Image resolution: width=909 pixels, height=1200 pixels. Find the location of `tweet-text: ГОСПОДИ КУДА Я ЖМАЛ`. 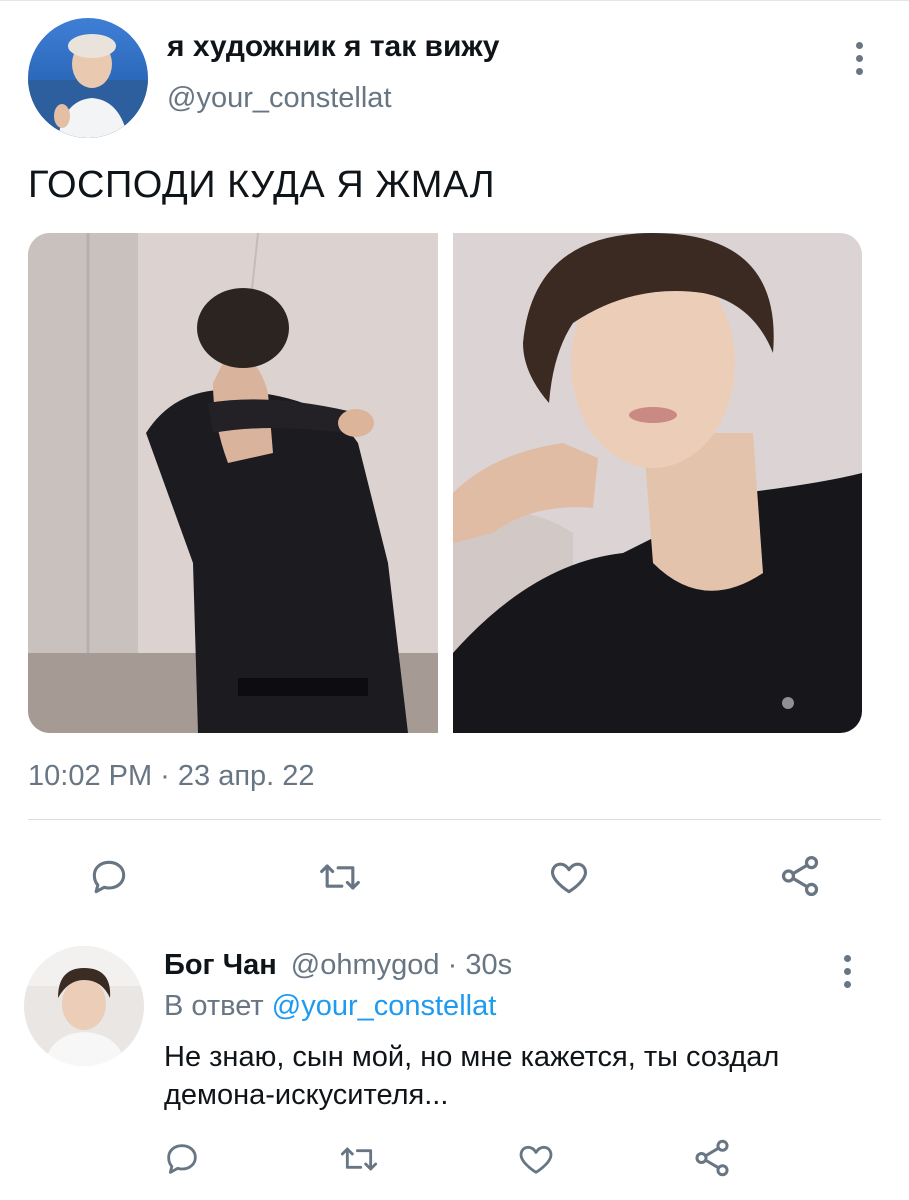

tweet-text: ГОСПОДИ КУДА Я ЖМАЛ is located at coordinates (262, 185).